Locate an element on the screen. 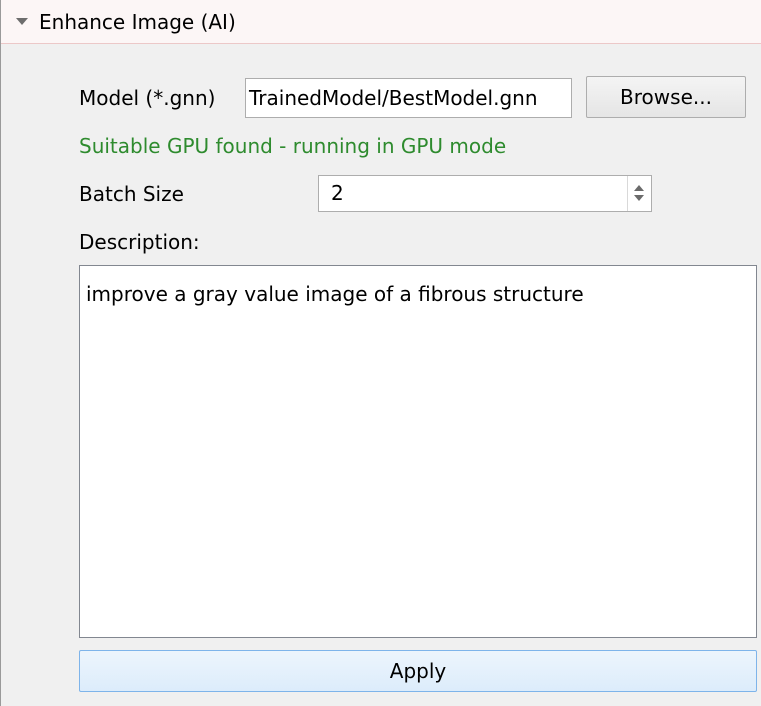  gpu-status-text: Suitable GPU found - running in GPU mode is located at coordinates (293, 146).